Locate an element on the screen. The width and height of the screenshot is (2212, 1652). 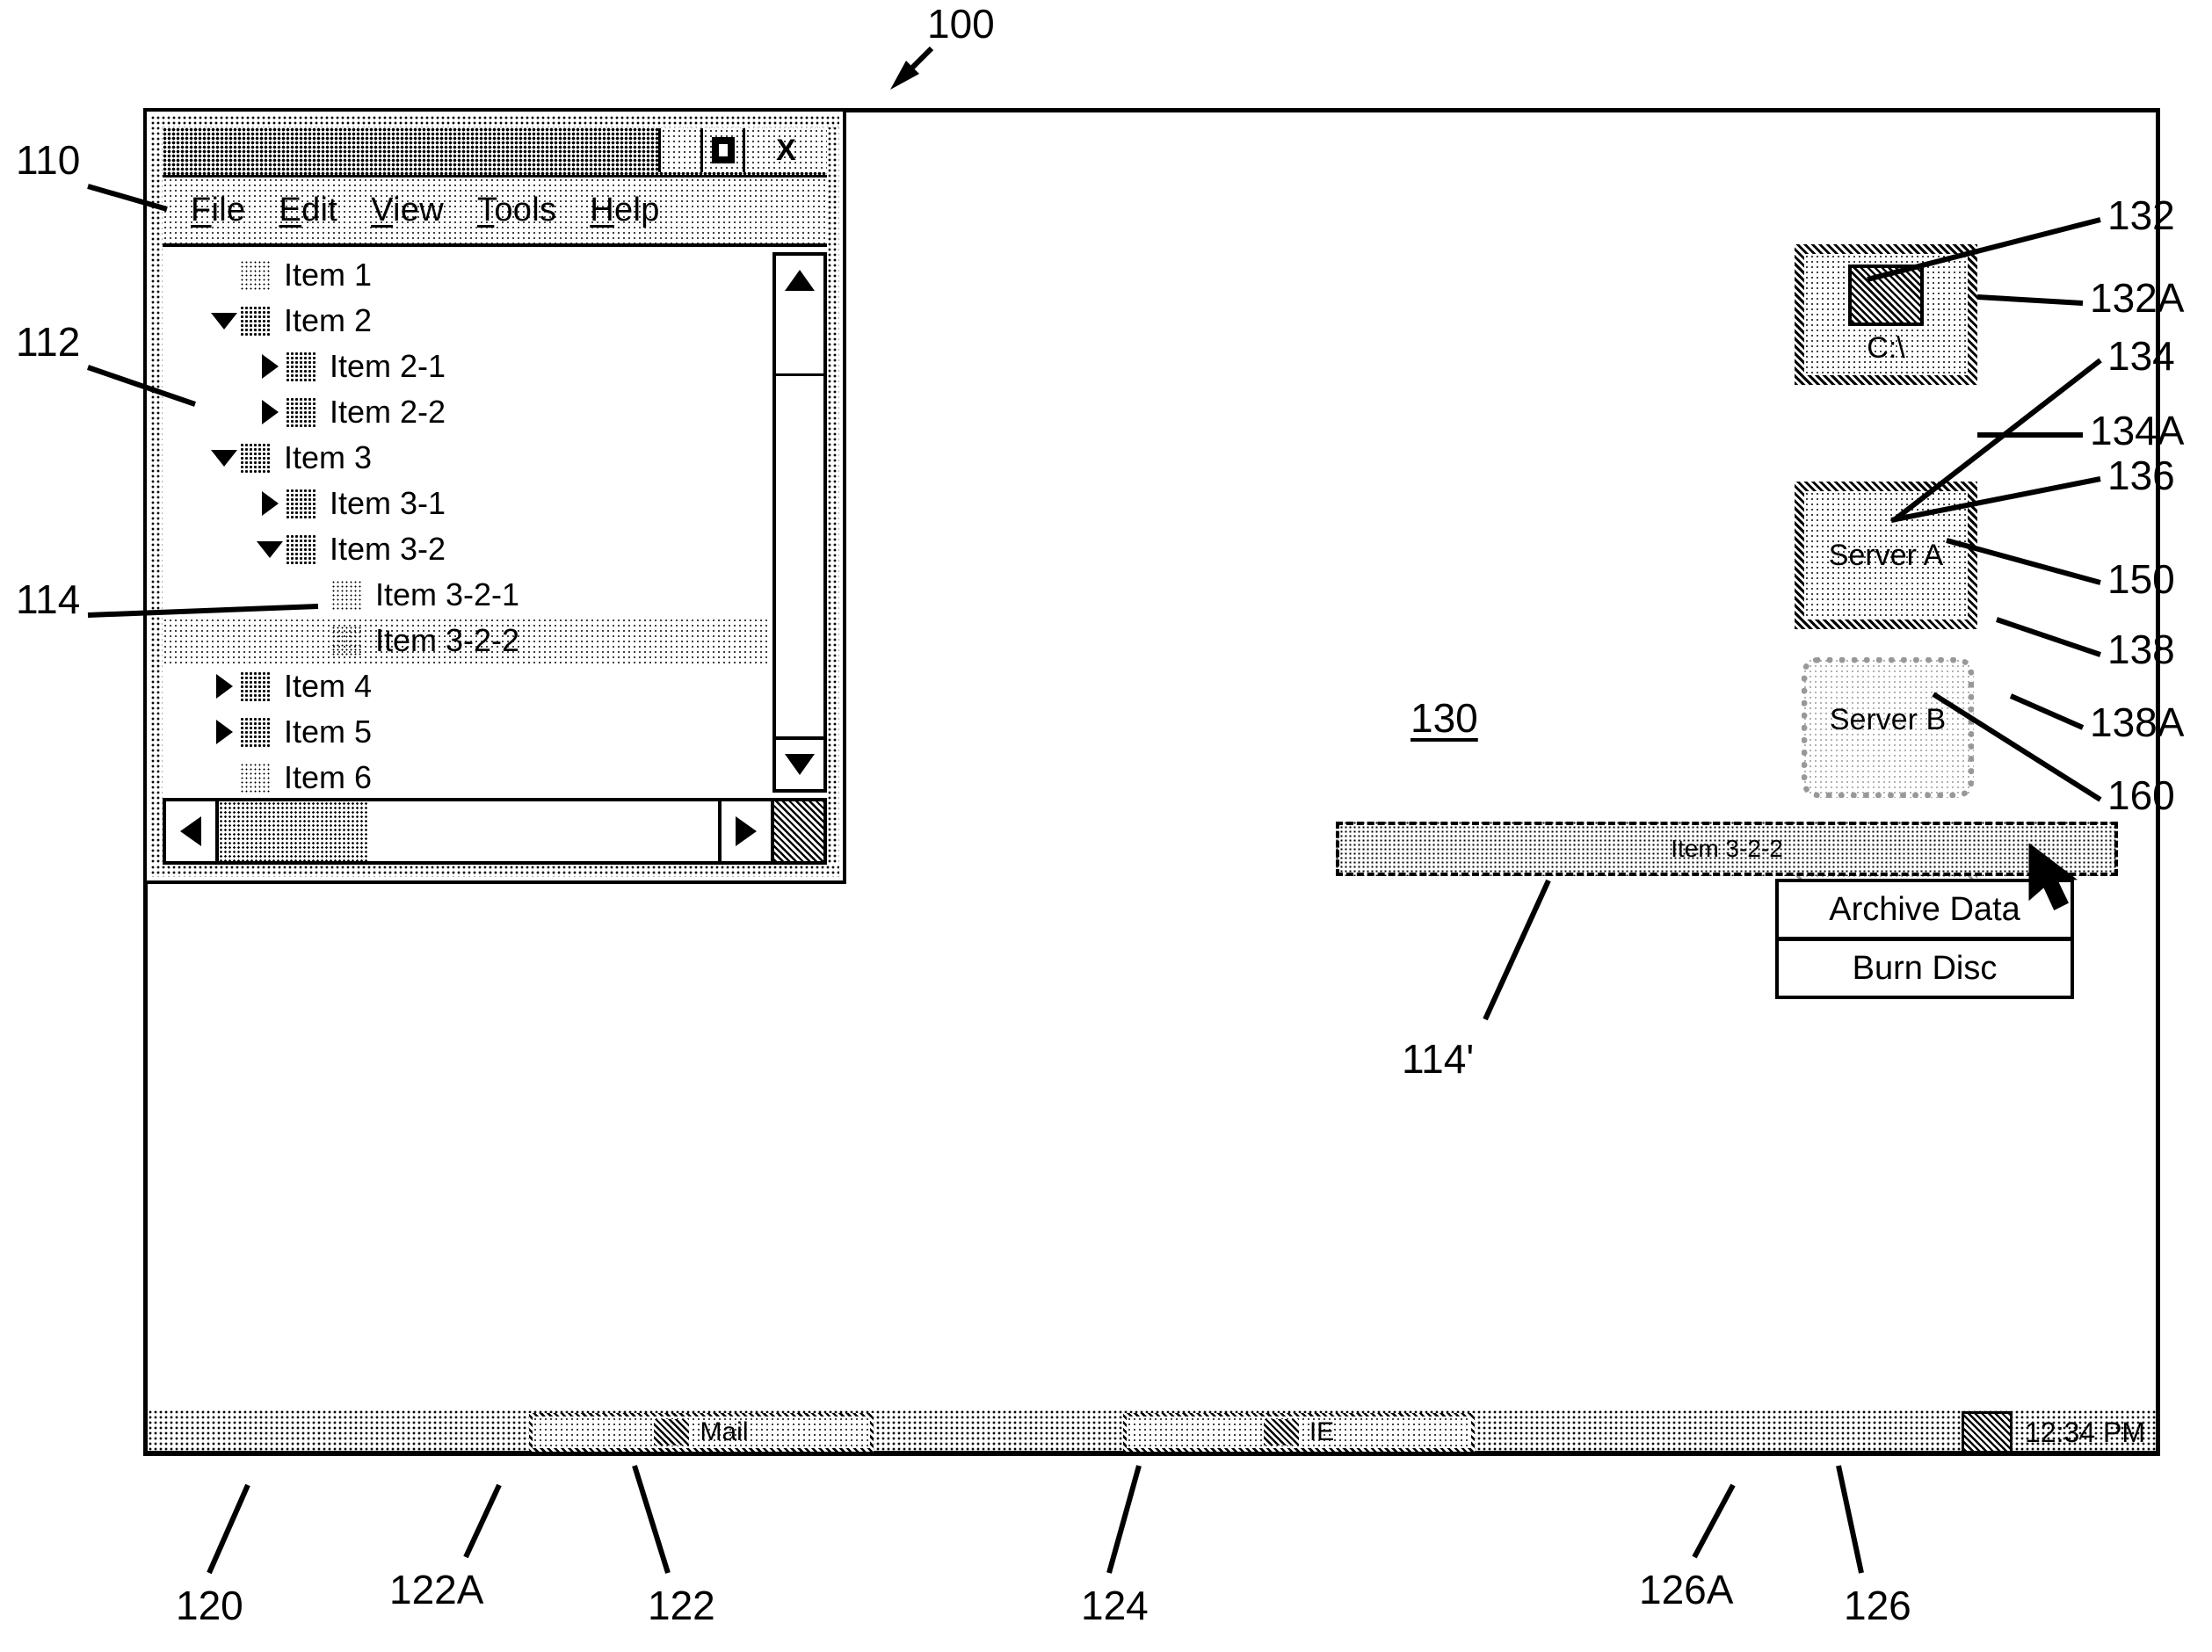
context-menu-item-burn-disc: Burn Disc is located at coordinates (1925, 967).